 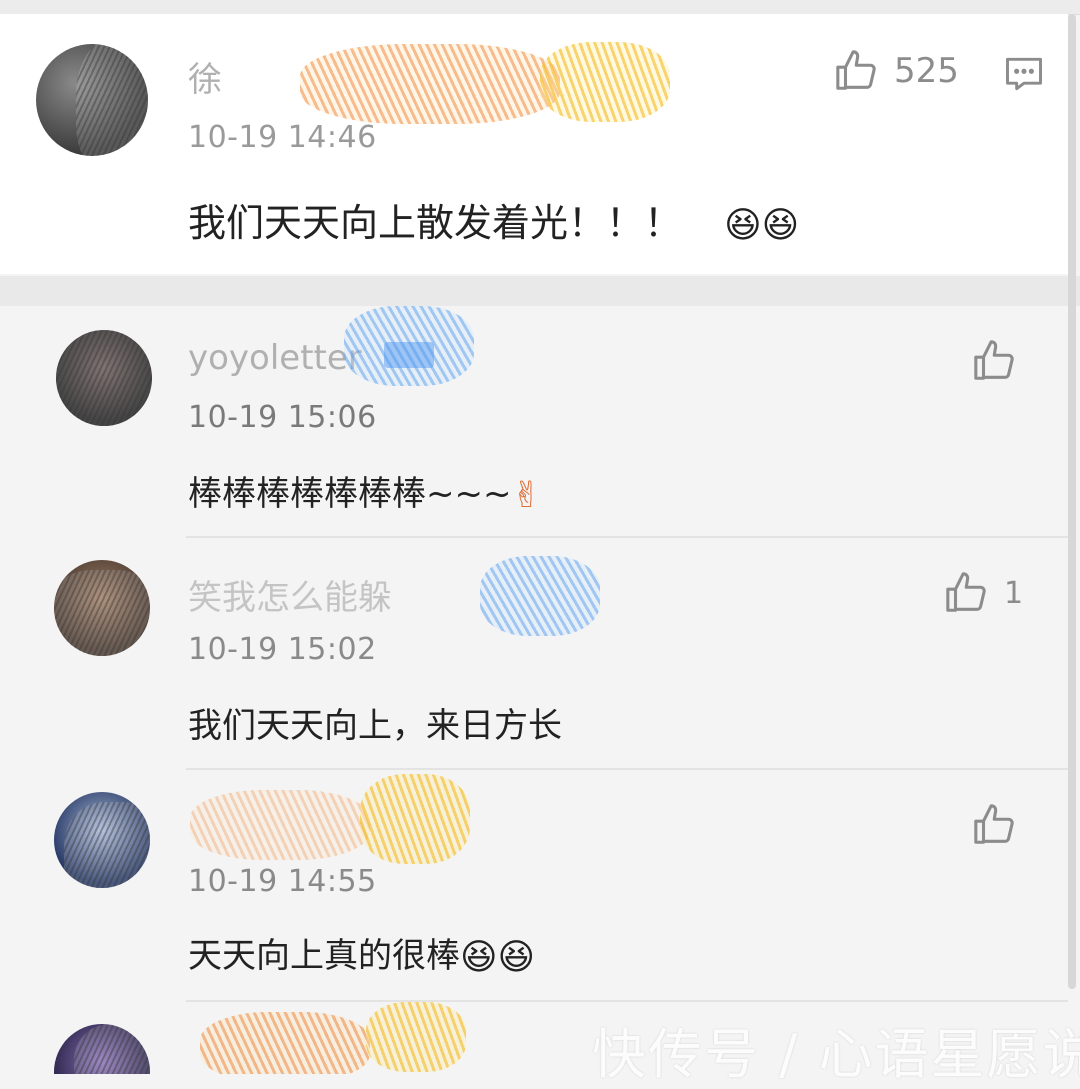 What do you see at coordinates (324, 956) in the screenshot?
I see `comment-text-body: 天天向上真的很棒` at bounding box center [324, 956].